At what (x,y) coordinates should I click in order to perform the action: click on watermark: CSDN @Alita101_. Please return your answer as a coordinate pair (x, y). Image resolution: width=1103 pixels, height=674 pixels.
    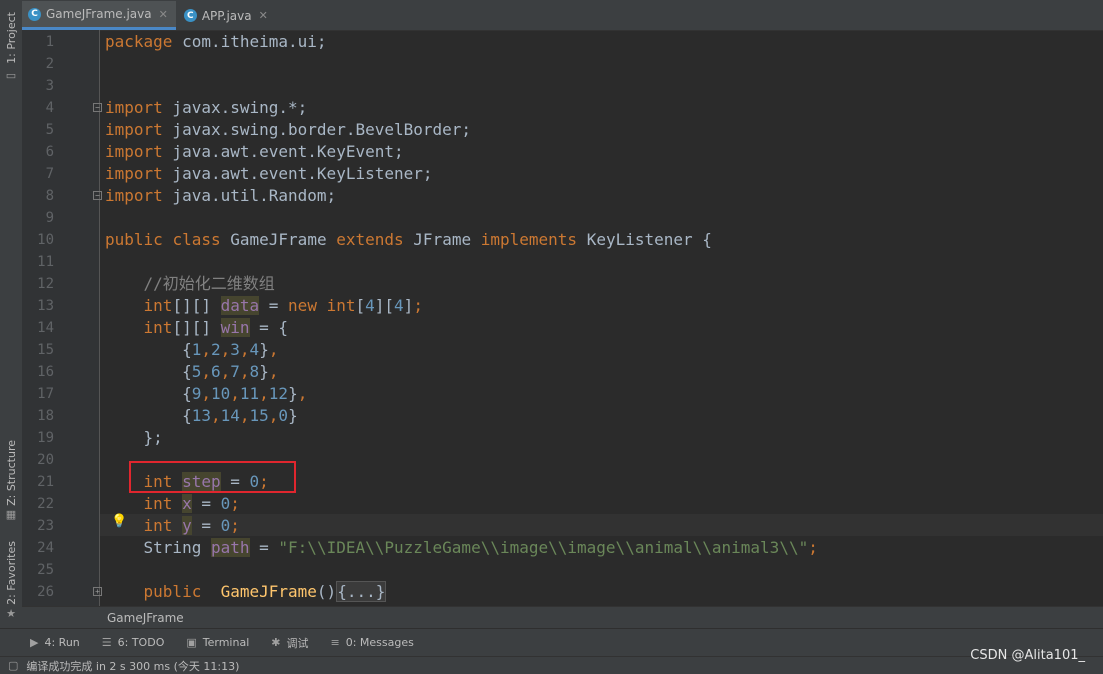
    Looking at the image, I should click on (1027, 655).